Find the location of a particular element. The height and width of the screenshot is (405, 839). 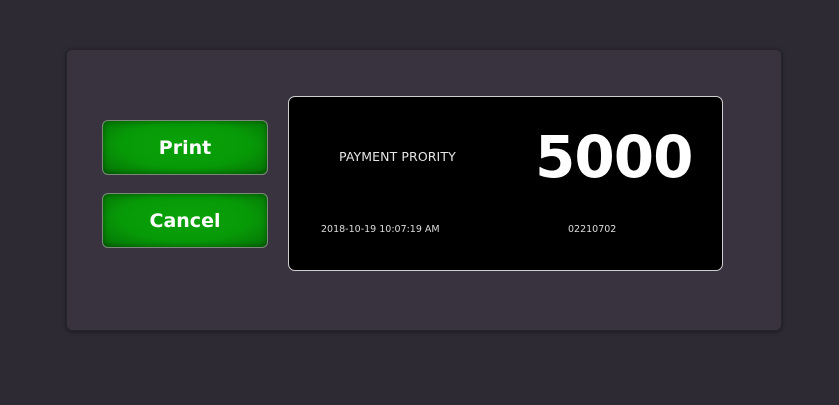

ticket-number: 5000 is located at coordinates (614, 157).